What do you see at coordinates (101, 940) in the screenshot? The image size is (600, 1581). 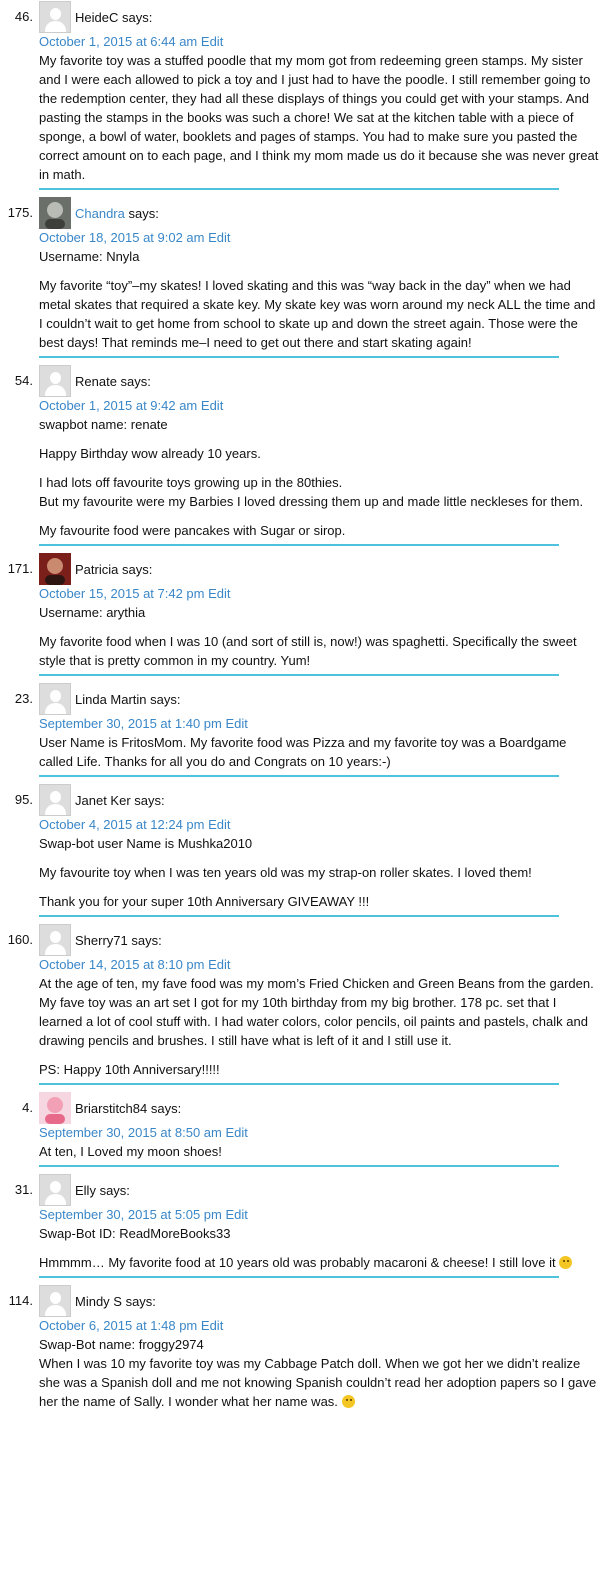 I see `author-name: Sherry71` at bounding box center [101, 940].